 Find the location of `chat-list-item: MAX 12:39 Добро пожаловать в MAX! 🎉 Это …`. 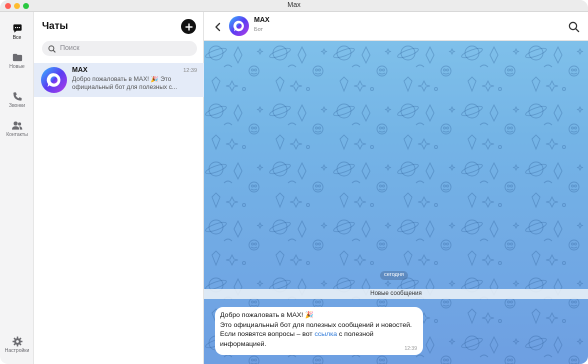

chat-list-item: MAX 12:39 Добро пожаловать в MAX! 🎉 Это … is located at coordinates (119, 80).